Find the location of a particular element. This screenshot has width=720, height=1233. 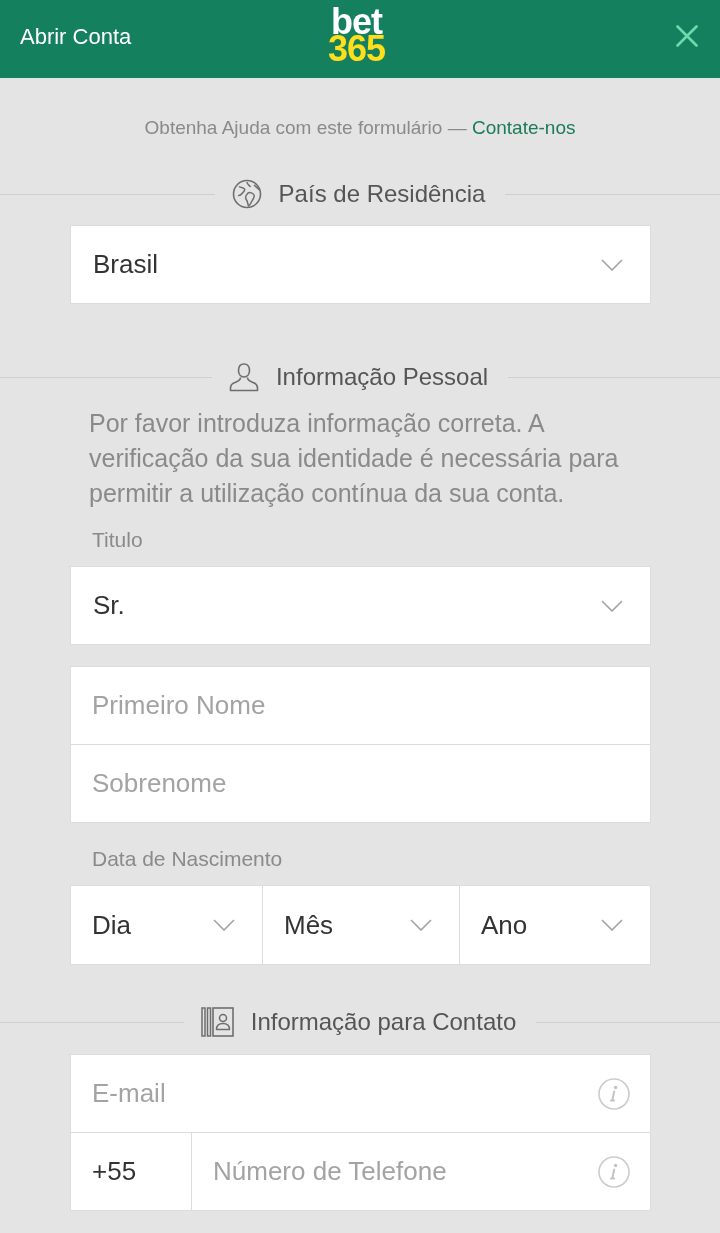

help-text: Obtenha Ajuda com este formulário — Contate-nos is located at coordinates (360, 128).